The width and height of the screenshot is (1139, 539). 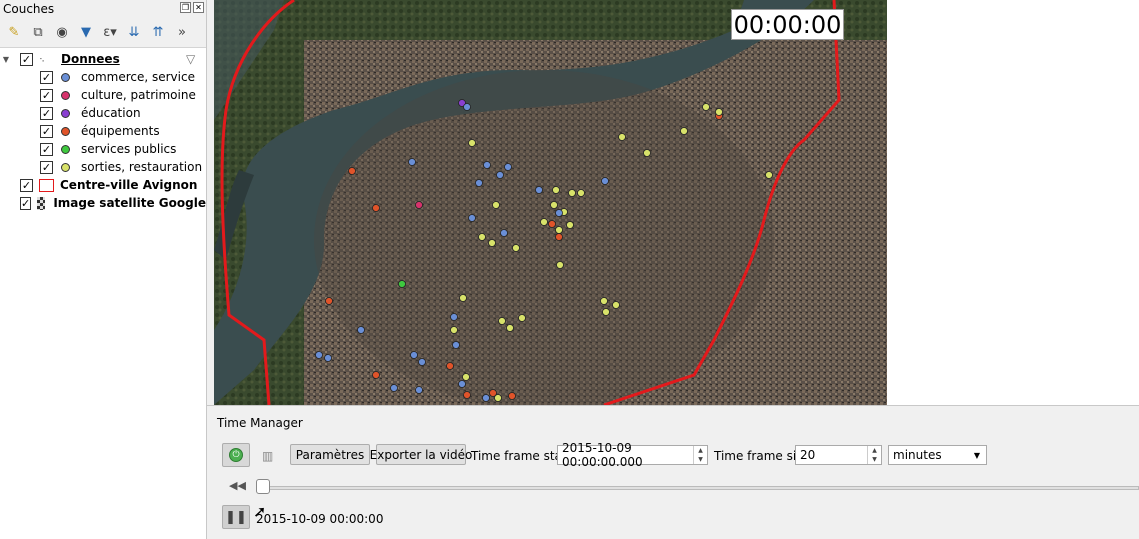 I want to click on sublayer-label: culture, patrimoine, so click(x=138, y=95).